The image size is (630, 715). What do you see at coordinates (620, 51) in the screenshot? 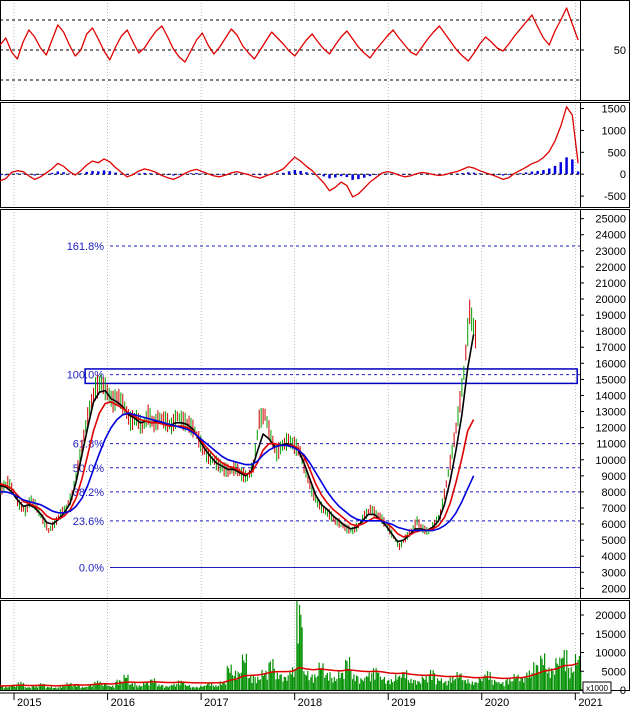
I see `rsi-axis-tick-label: 50` at bounding box center [620, 51].